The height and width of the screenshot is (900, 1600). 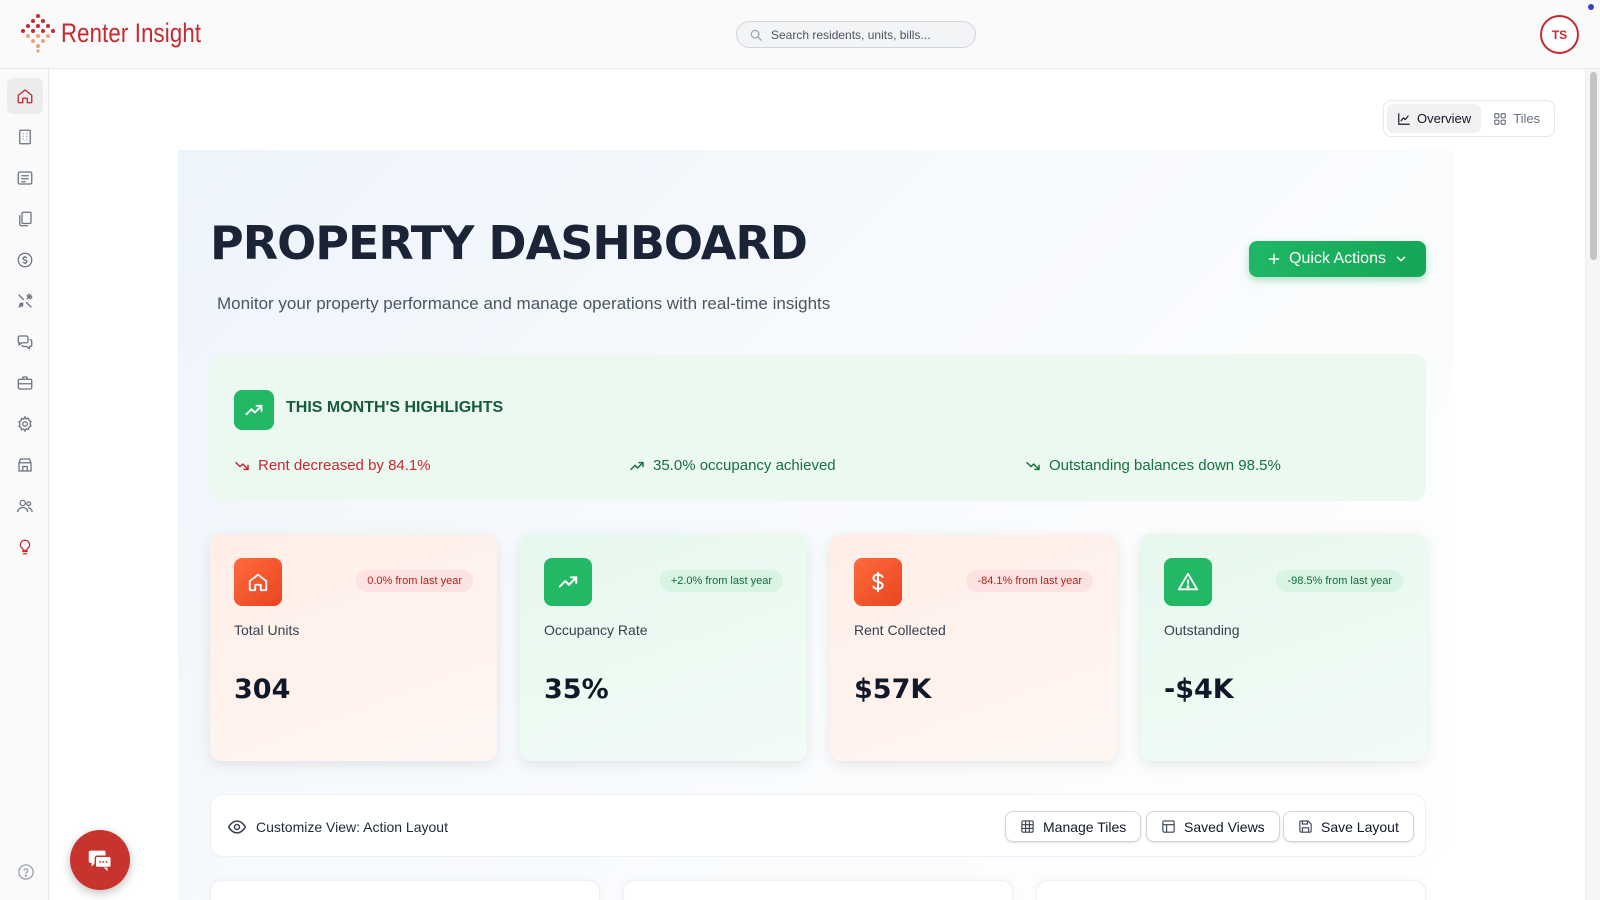 I want to click on highlight-item: 35.0% occupancy achieved, so click(x=732, y=465).